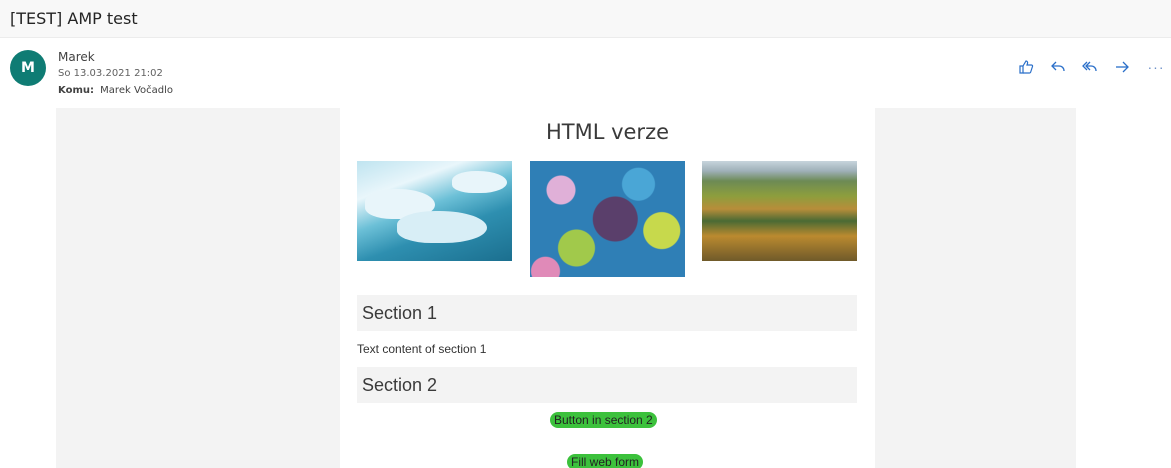  What do you see at coordinates (136, 90) in the screenshot?
I see `recipient-name: Marek Vočadlo` at bounding box center [136, 90].